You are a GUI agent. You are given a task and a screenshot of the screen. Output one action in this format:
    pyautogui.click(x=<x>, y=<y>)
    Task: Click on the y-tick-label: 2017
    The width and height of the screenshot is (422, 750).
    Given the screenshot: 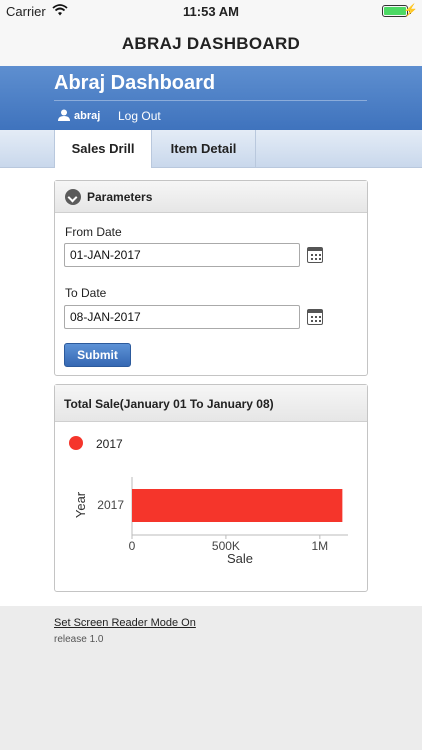 What is the action you would take?
    pyautogui.click(x=110, y=505)
    